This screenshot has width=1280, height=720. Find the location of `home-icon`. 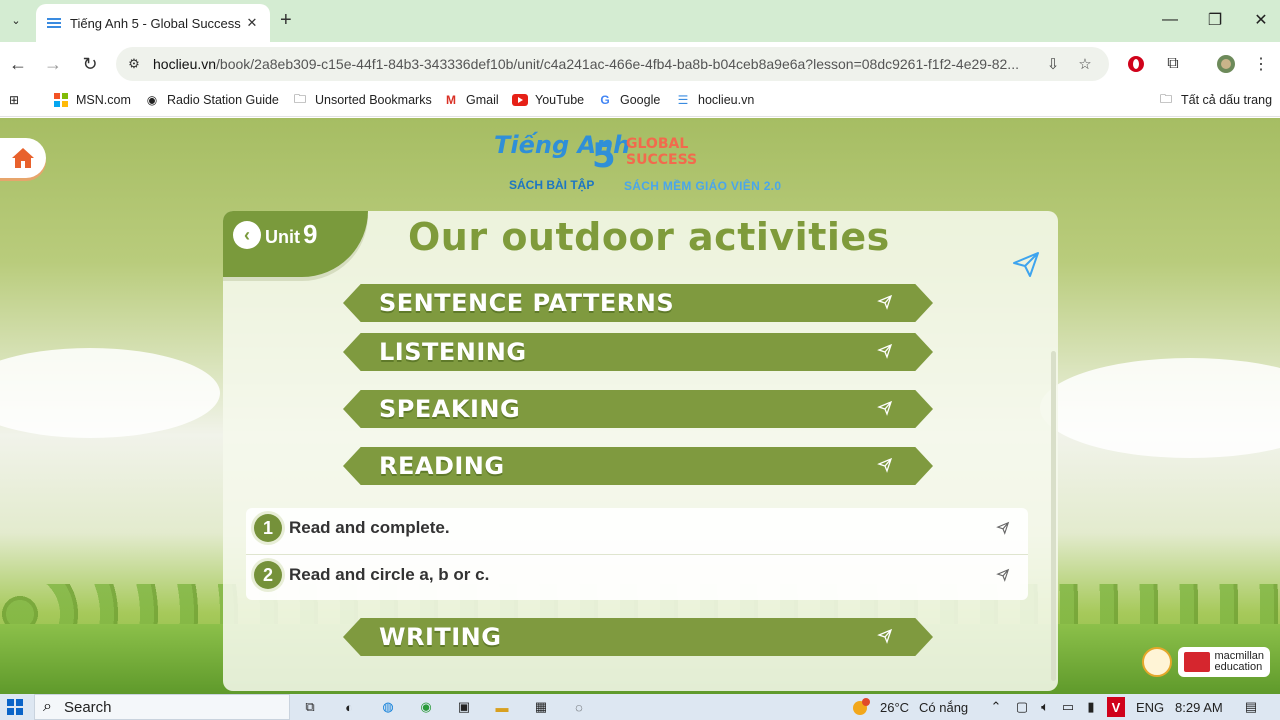

home-icon is located at coordinates (23, 158).